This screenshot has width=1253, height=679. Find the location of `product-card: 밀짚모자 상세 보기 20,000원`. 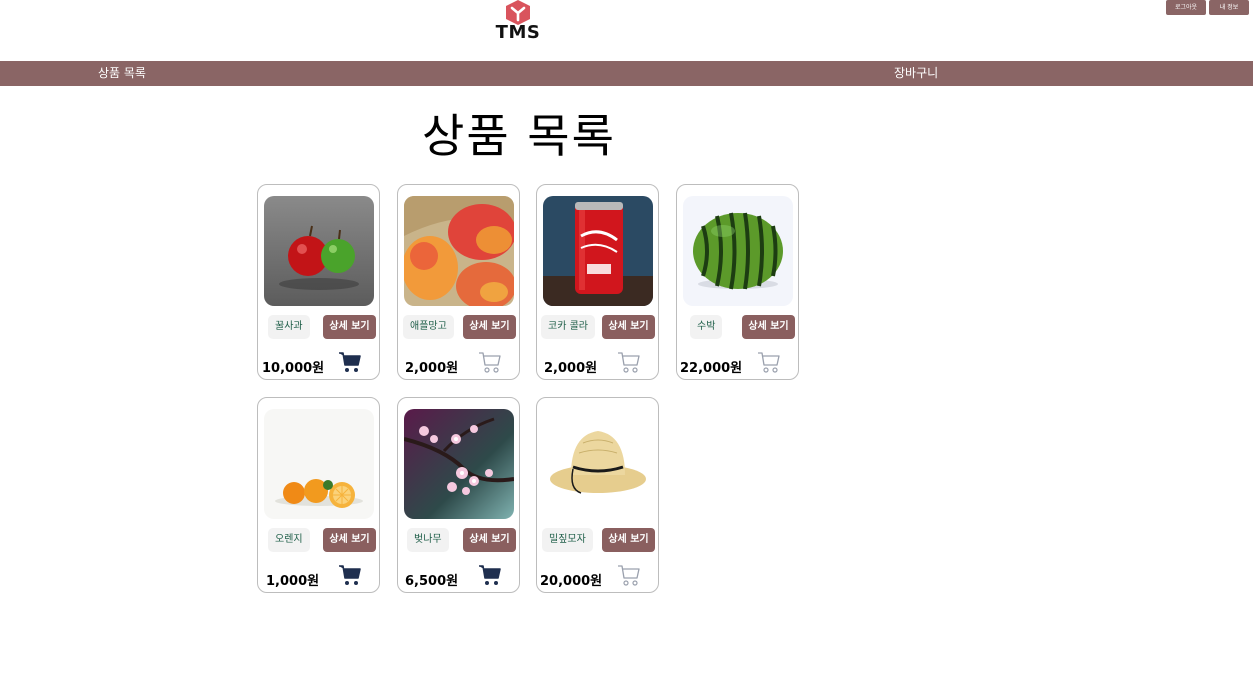

product-card: 밀짚모자 상세 보기 20,000원 is located at coordinates (597, 495).